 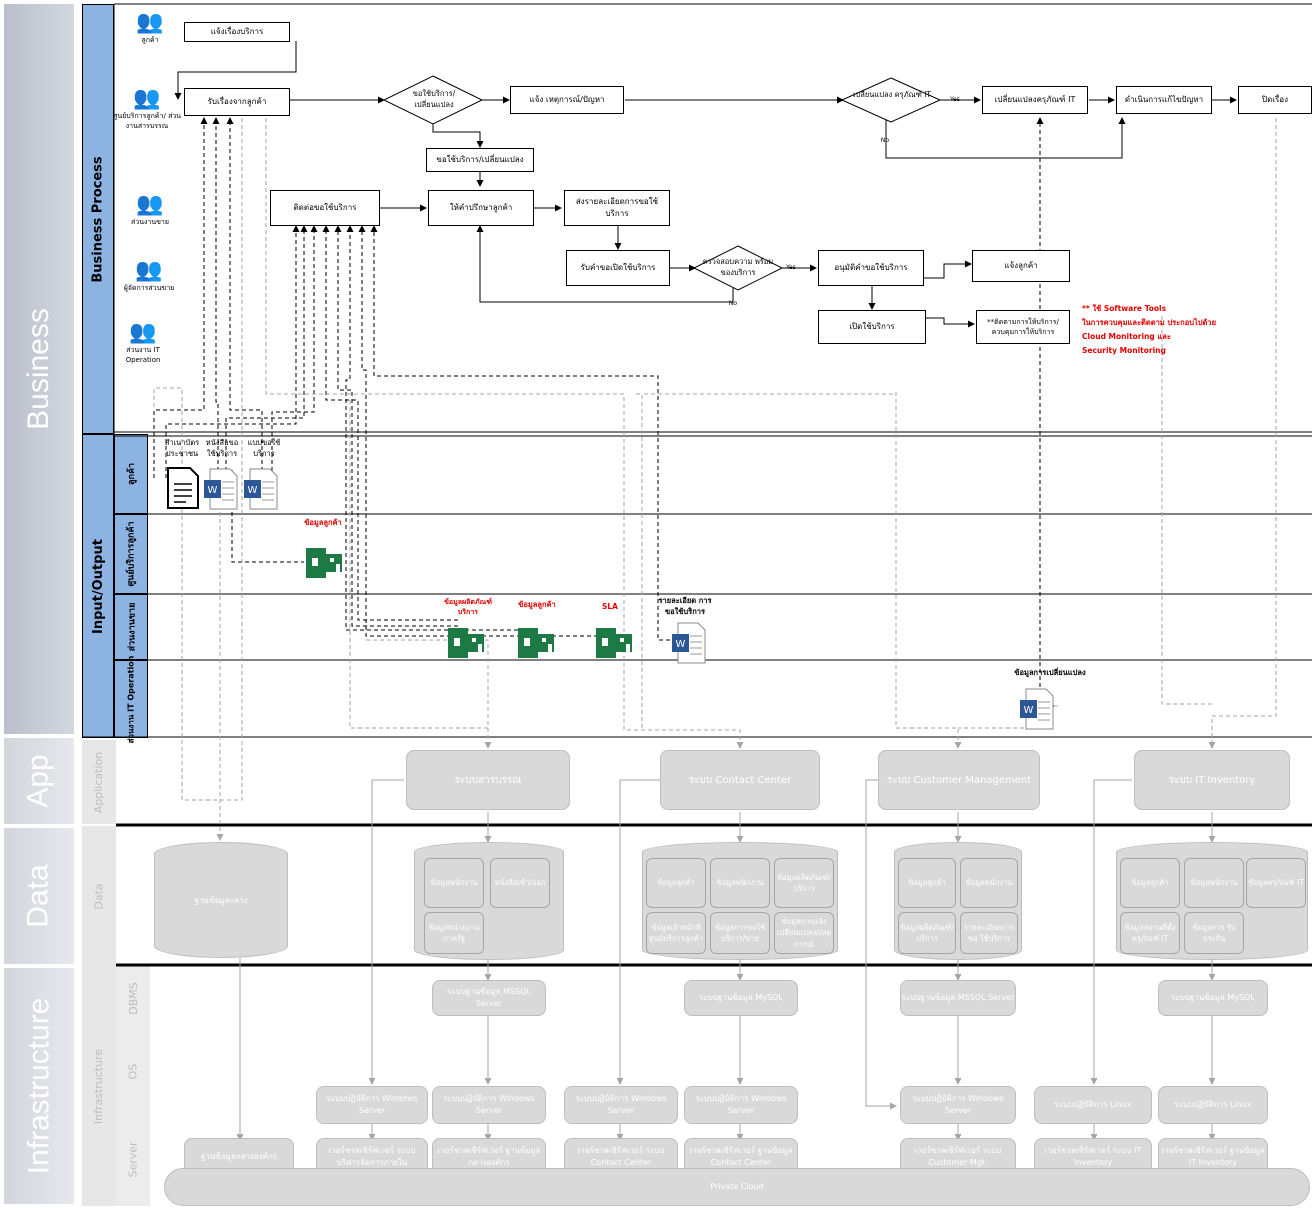 I want to click on decision-request-label: ขอใช้บริการ/ เปลี่ยนแปลง, so click(x=434, y=99).